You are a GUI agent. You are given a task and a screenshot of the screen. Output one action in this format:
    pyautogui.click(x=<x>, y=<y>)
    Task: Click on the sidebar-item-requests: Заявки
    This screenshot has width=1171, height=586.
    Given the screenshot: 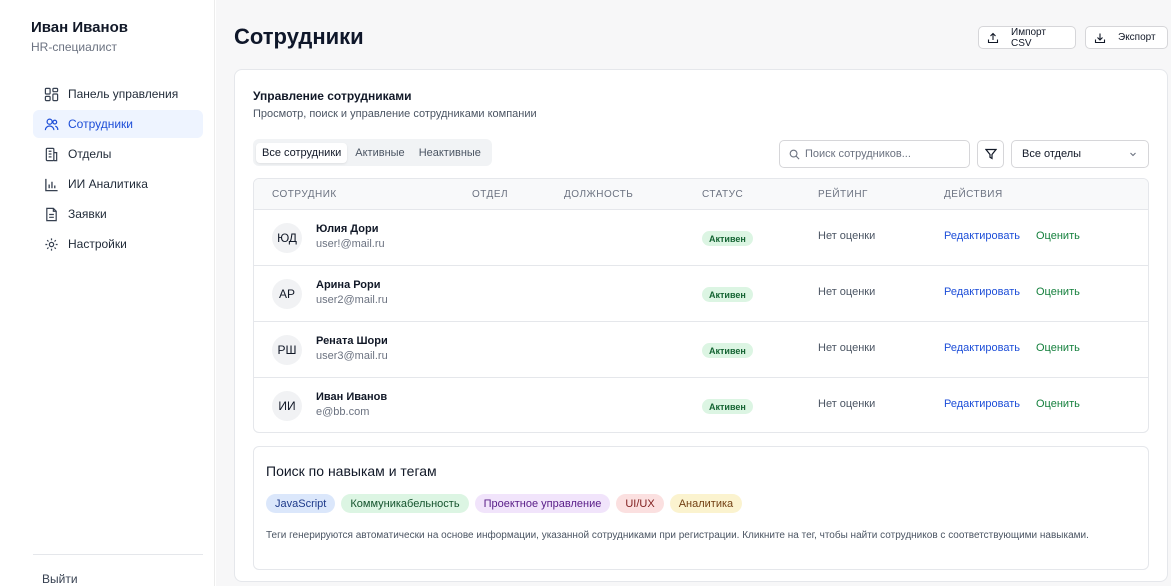 What is the action you would take?
    pyautogui.click(x=118, y=214)
    